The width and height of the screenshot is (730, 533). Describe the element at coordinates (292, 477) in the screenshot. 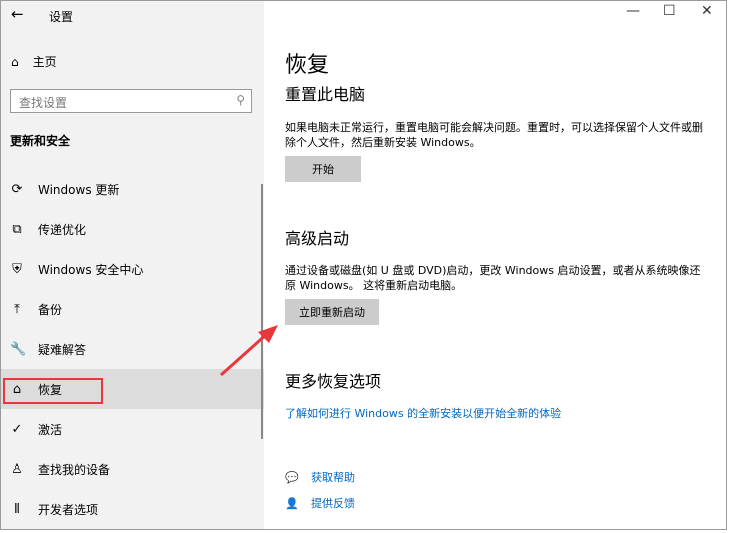

I see `help-icon: 💬` at that location.